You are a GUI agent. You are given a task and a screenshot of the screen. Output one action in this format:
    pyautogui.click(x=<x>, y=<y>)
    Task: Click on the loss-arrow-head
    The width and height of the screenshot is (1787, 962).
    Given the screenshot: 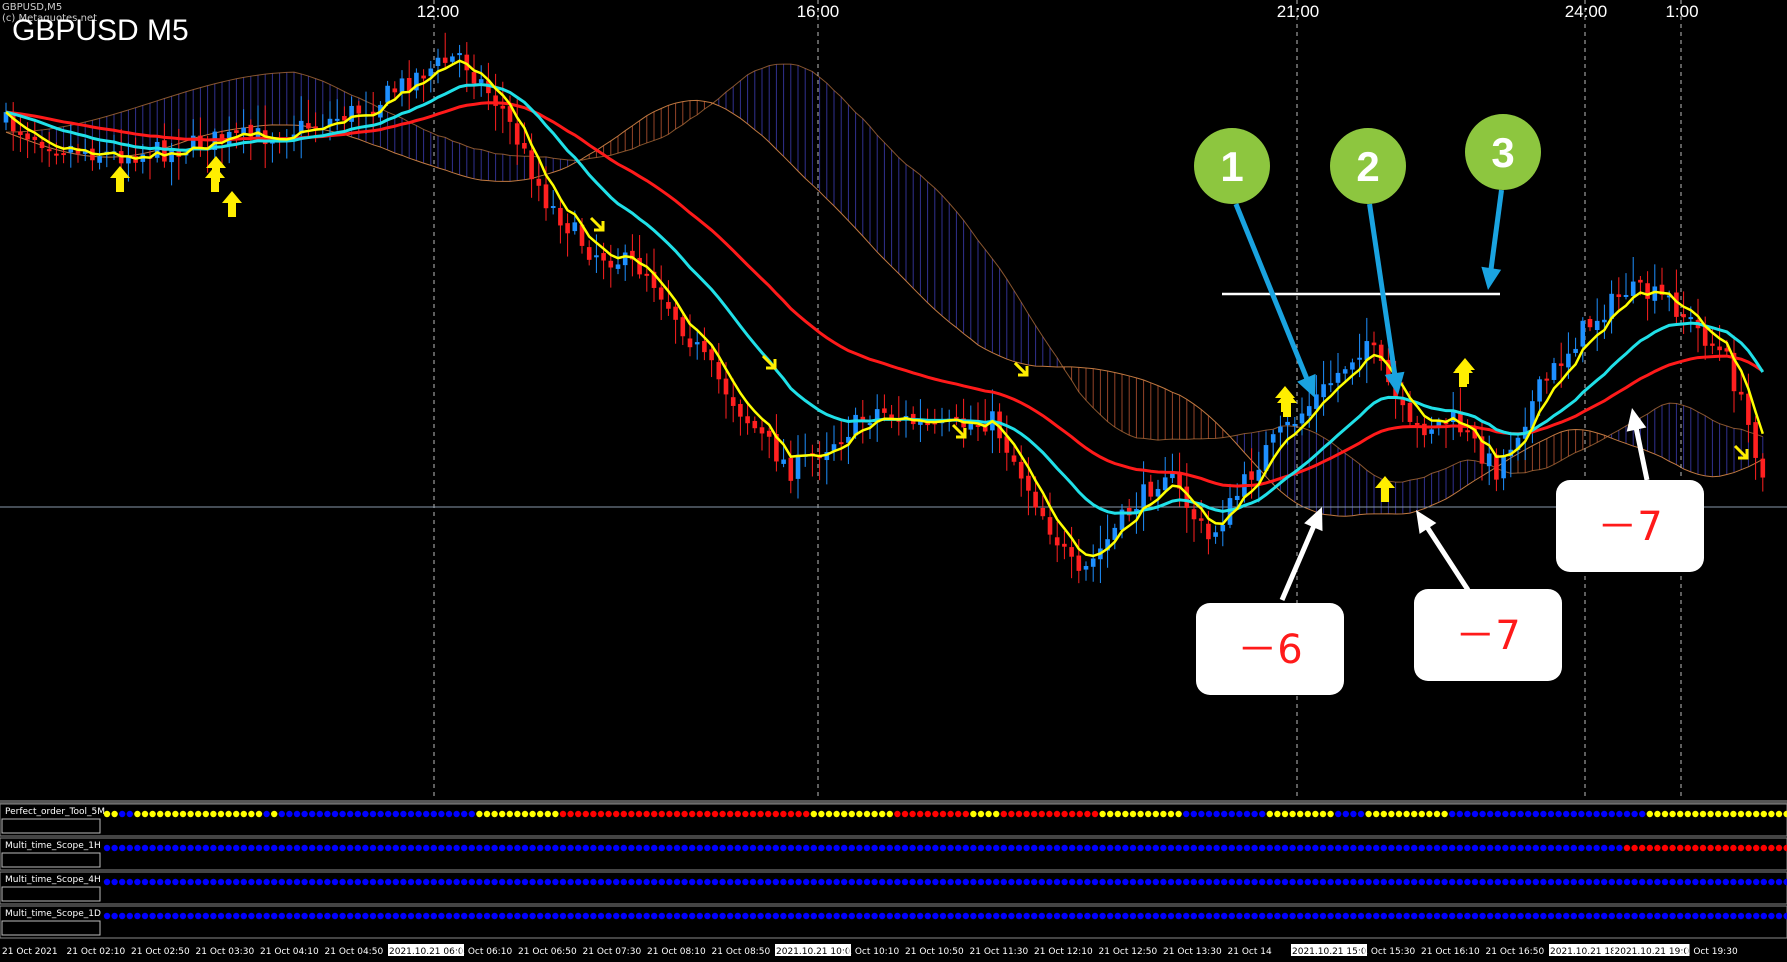 What is the action you would take?
    pyautogui.click(x=1636, y=420)
    